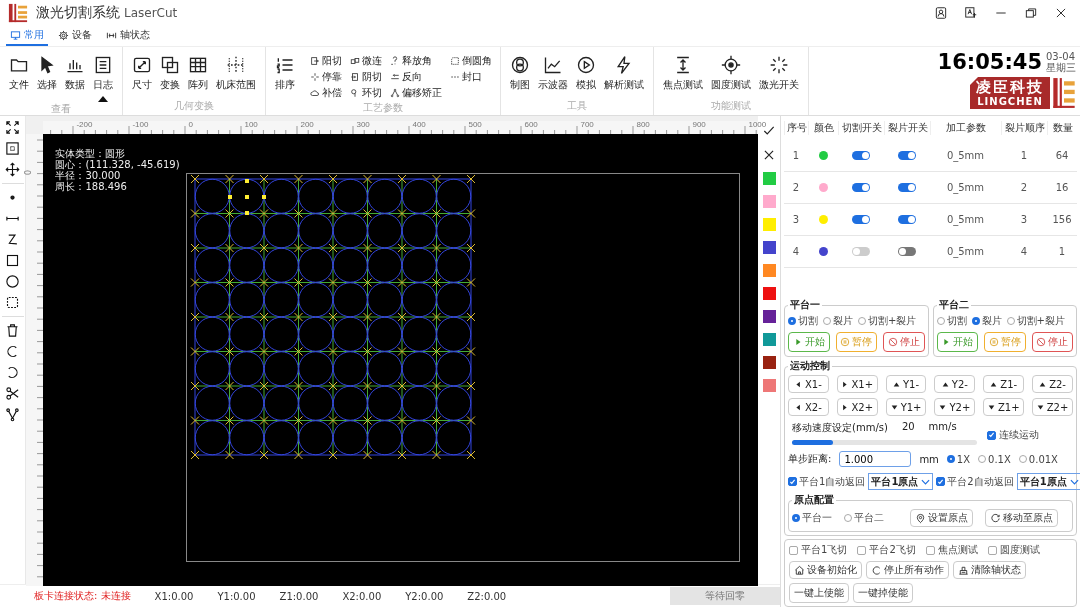 The height and width of the screenshot is (607, 1080). I want to click on step-radio: 0.01X, so click(1038, 459).